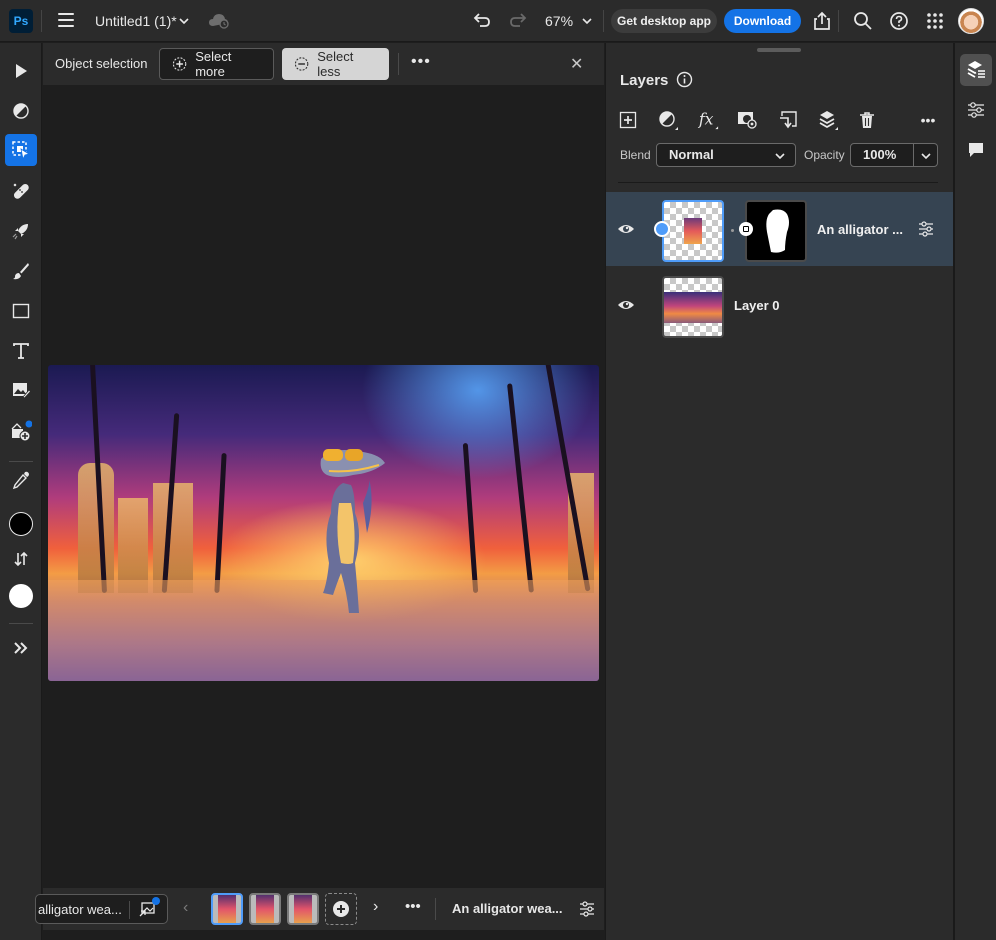  I want to click on help-icon, so click(899, 21).